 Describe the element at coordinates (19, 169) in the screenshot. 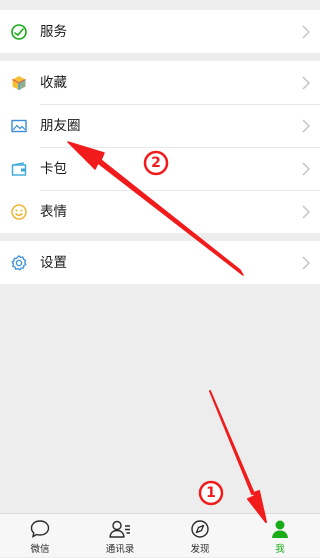

I see `wallet-icon` at that location.